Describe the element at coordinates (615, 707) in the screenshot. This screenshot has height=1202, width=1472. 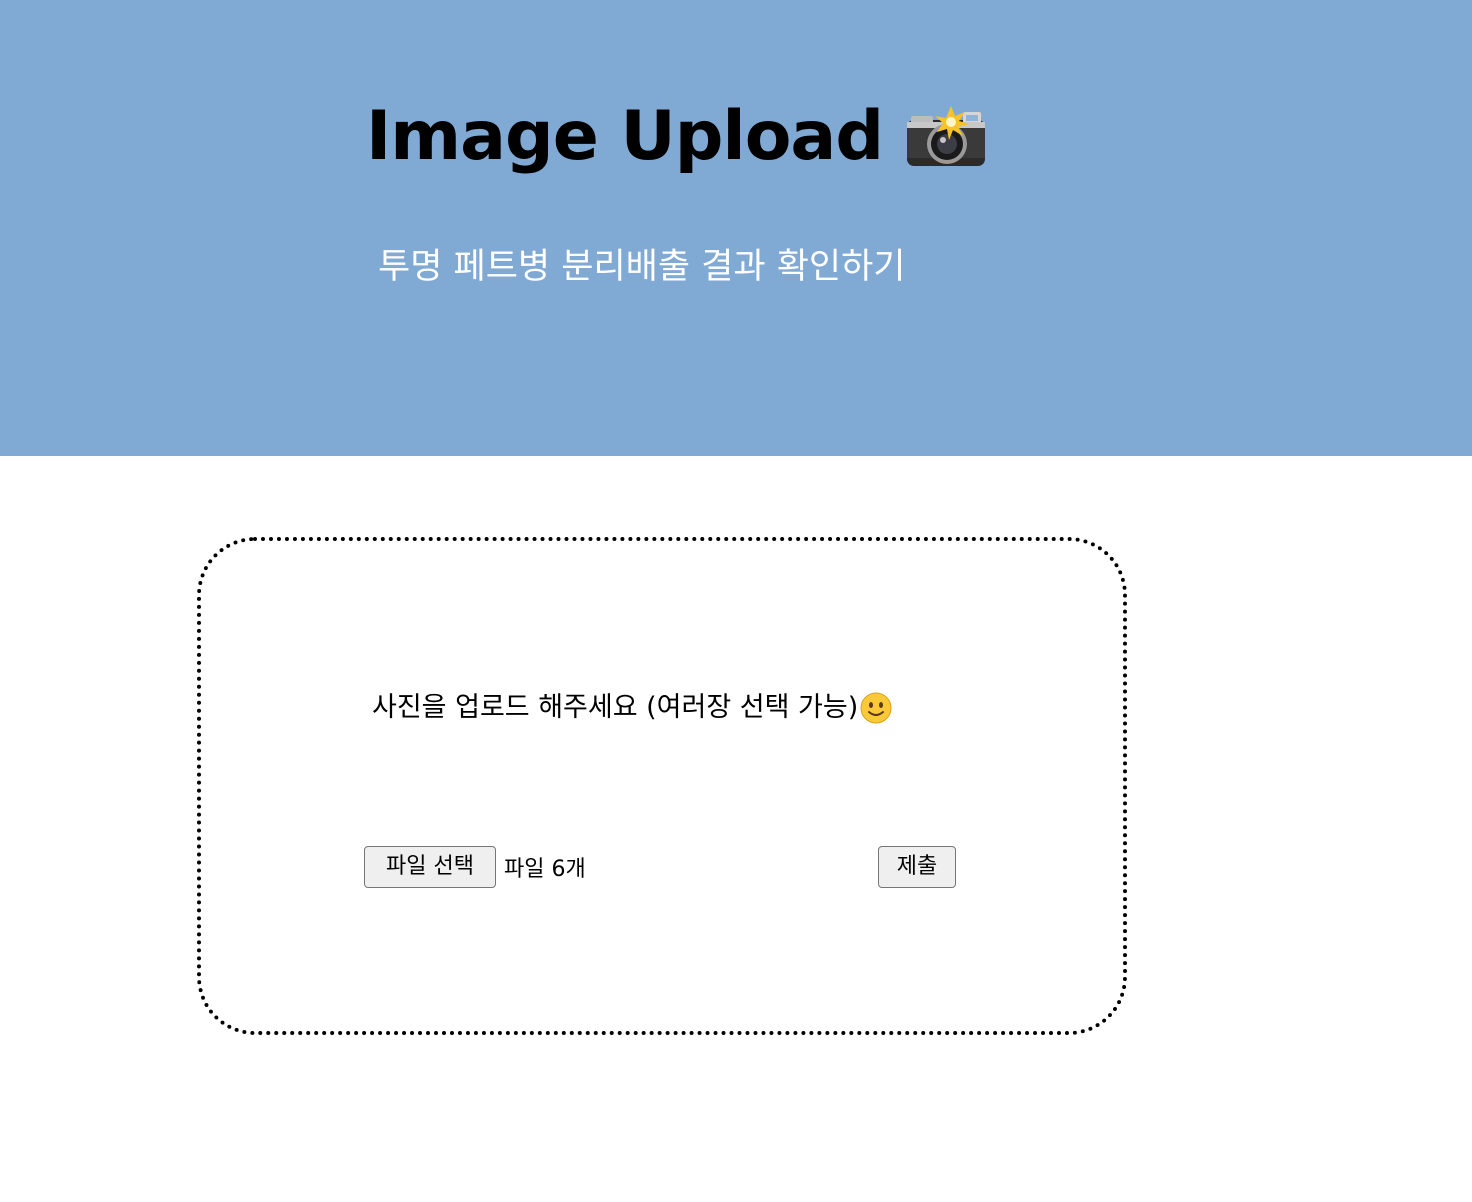
I see `upload-prompt-text: 사진을 업로드 해주세요 (여러장 선택 가능)` at that location.